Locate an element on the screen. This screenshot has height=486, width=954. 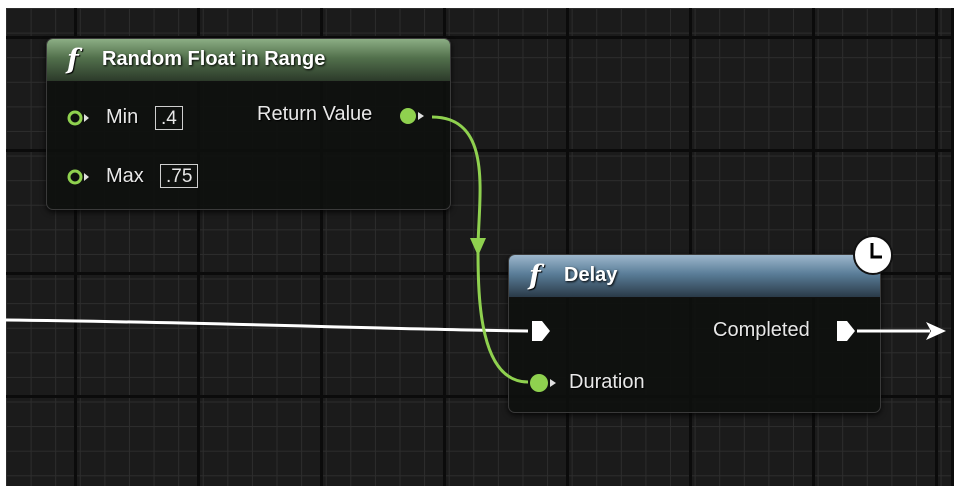
completed-label: Completed is located at coordinates (761, 330).